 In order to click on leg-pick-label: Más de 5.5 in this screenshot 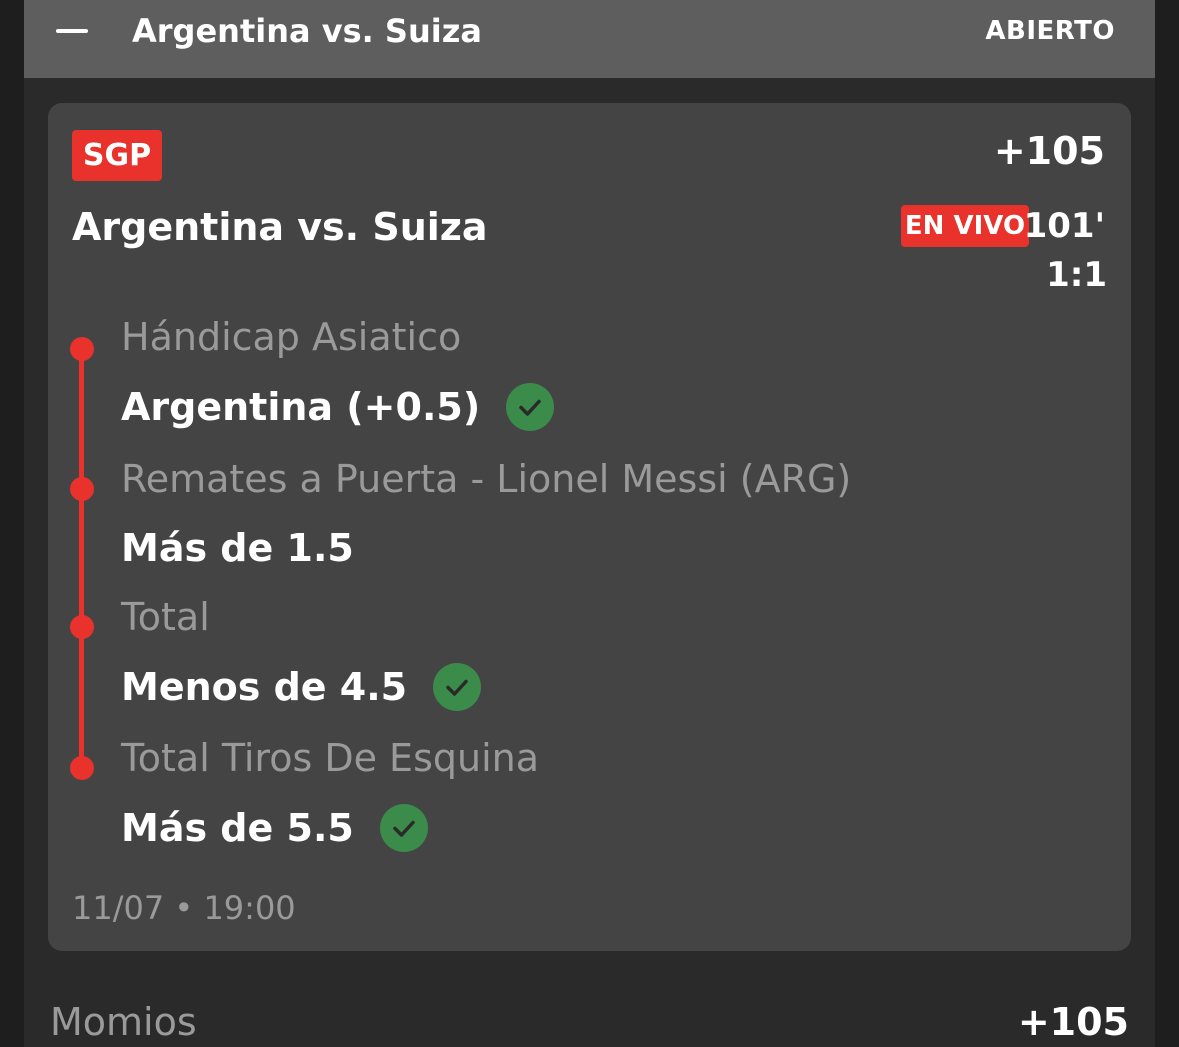, I will do `click(237, 828)`.